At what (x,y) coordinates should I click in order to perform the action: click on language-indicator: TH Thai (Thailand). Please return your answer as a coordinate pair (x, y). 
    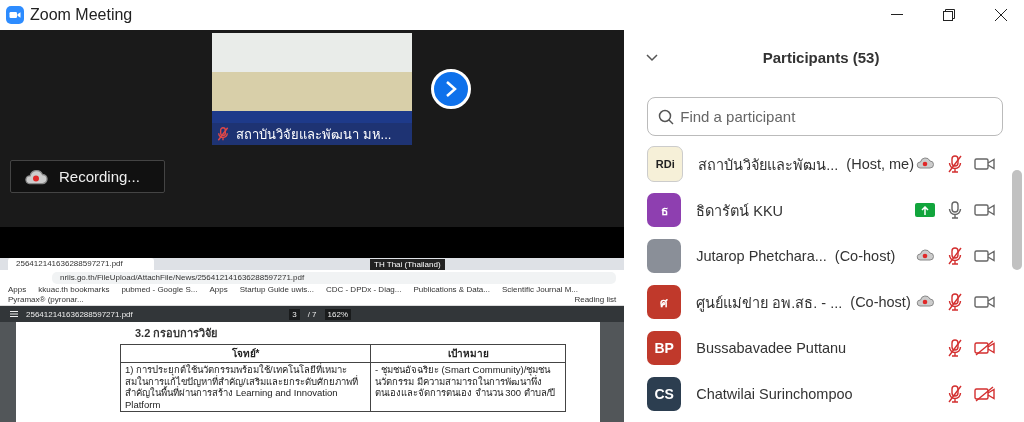
    Looking at the image, I should click on (407, 264).